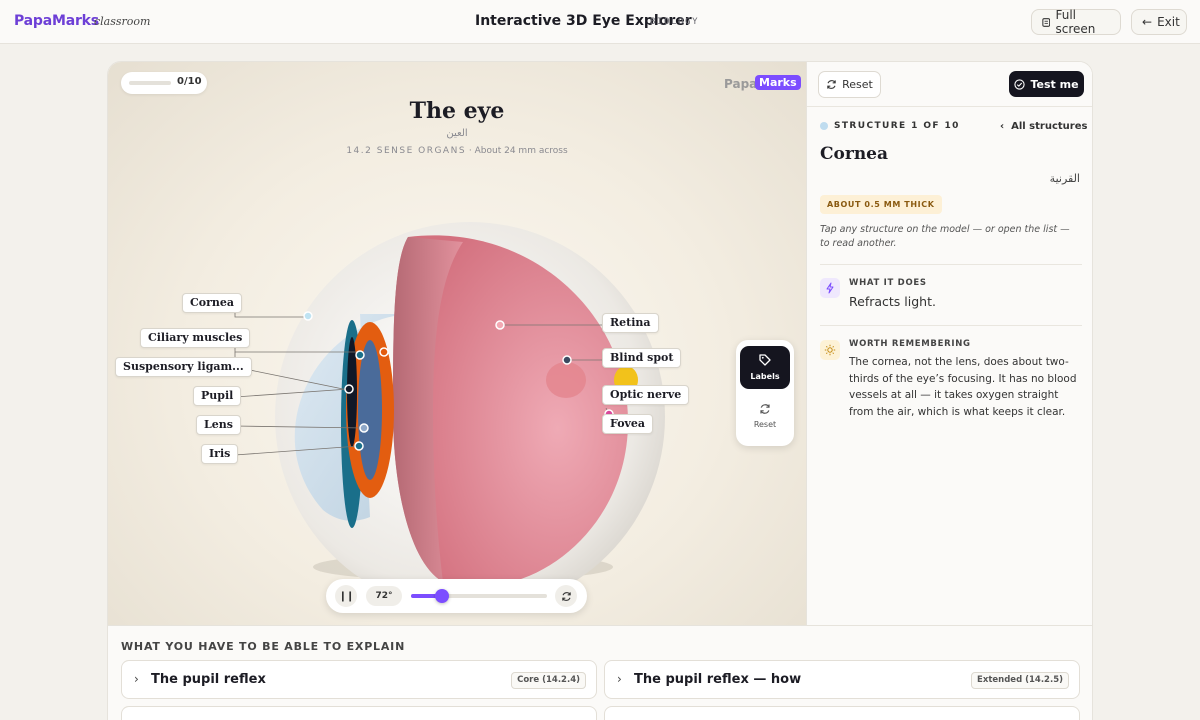 The image size is (1200, 720). I want to click on pause-icon: ❙❙, so click(346, 596).